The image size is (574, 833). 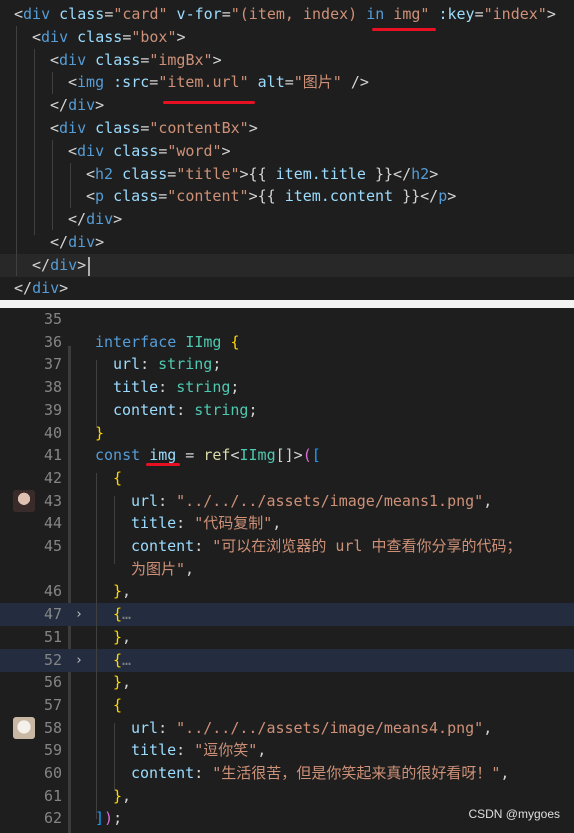 What do you see at coordinates (287, 637) in the screenshot?
I see `code-line: 51},` at bounding box center [287, 637].